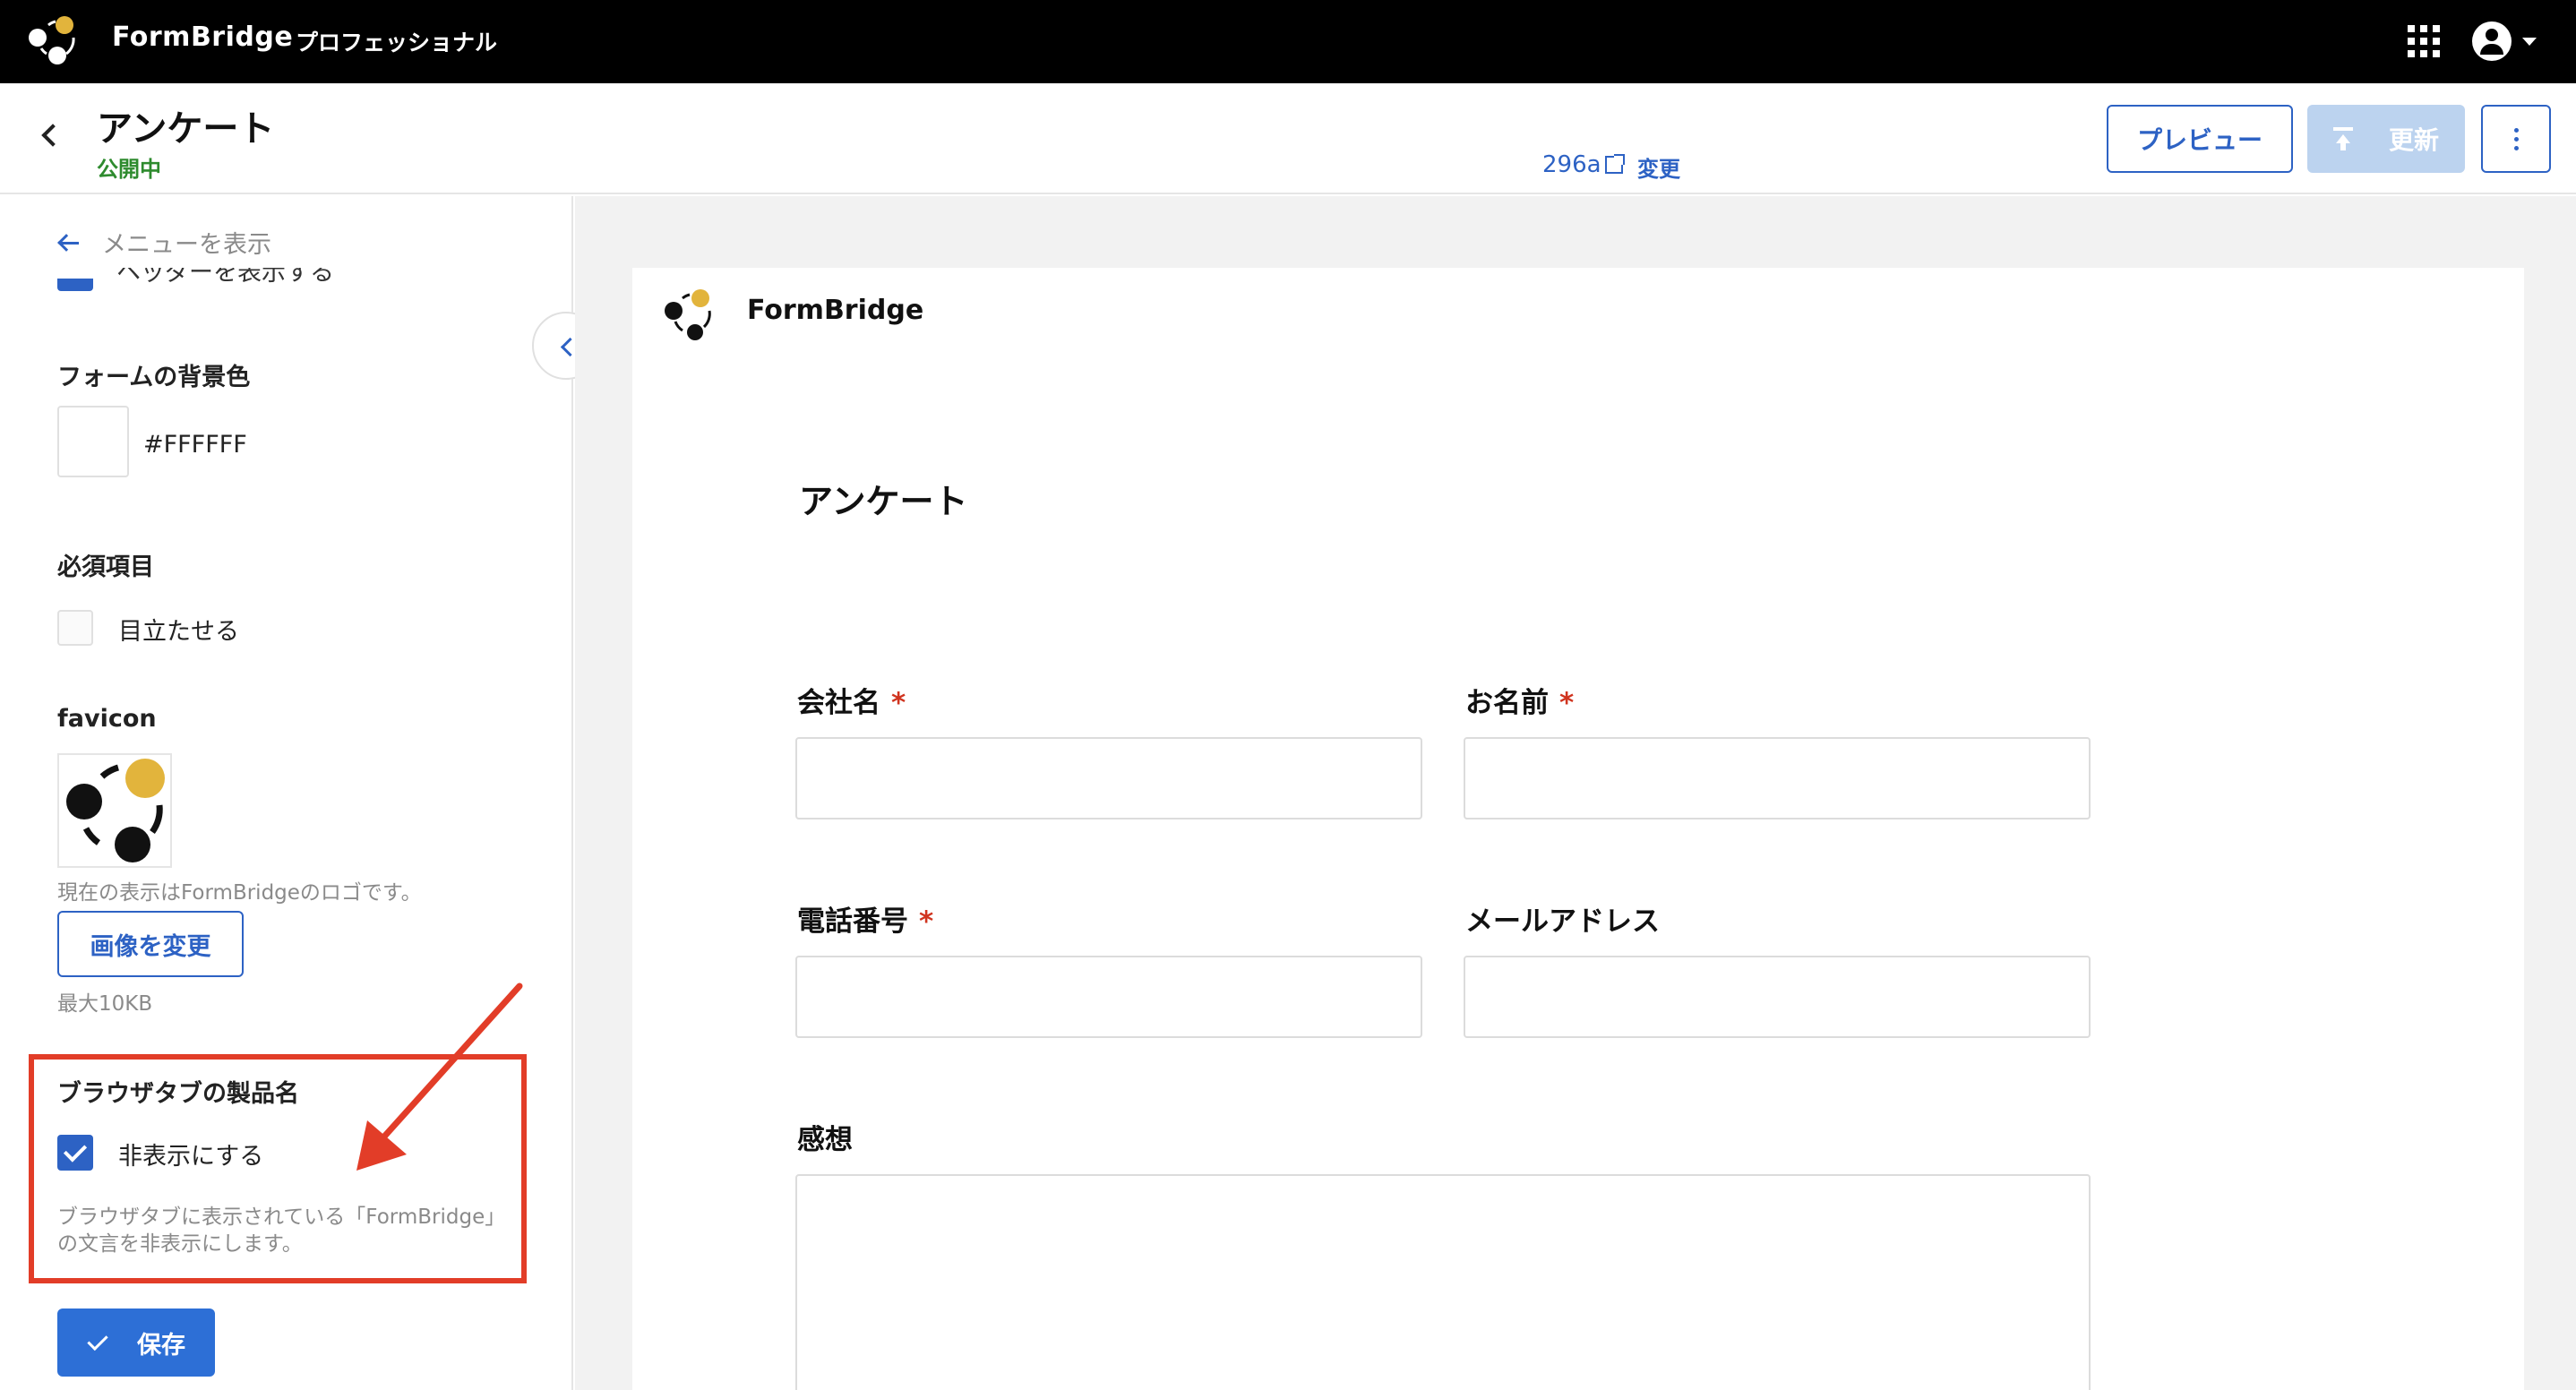 The width and height of the screenshot is (2576, 1390). Describe the element at coordinates (239, 893) in the screenshot. I see `favicon-hint: 現在の表示はFormBridgeのロゴです。` at that location.